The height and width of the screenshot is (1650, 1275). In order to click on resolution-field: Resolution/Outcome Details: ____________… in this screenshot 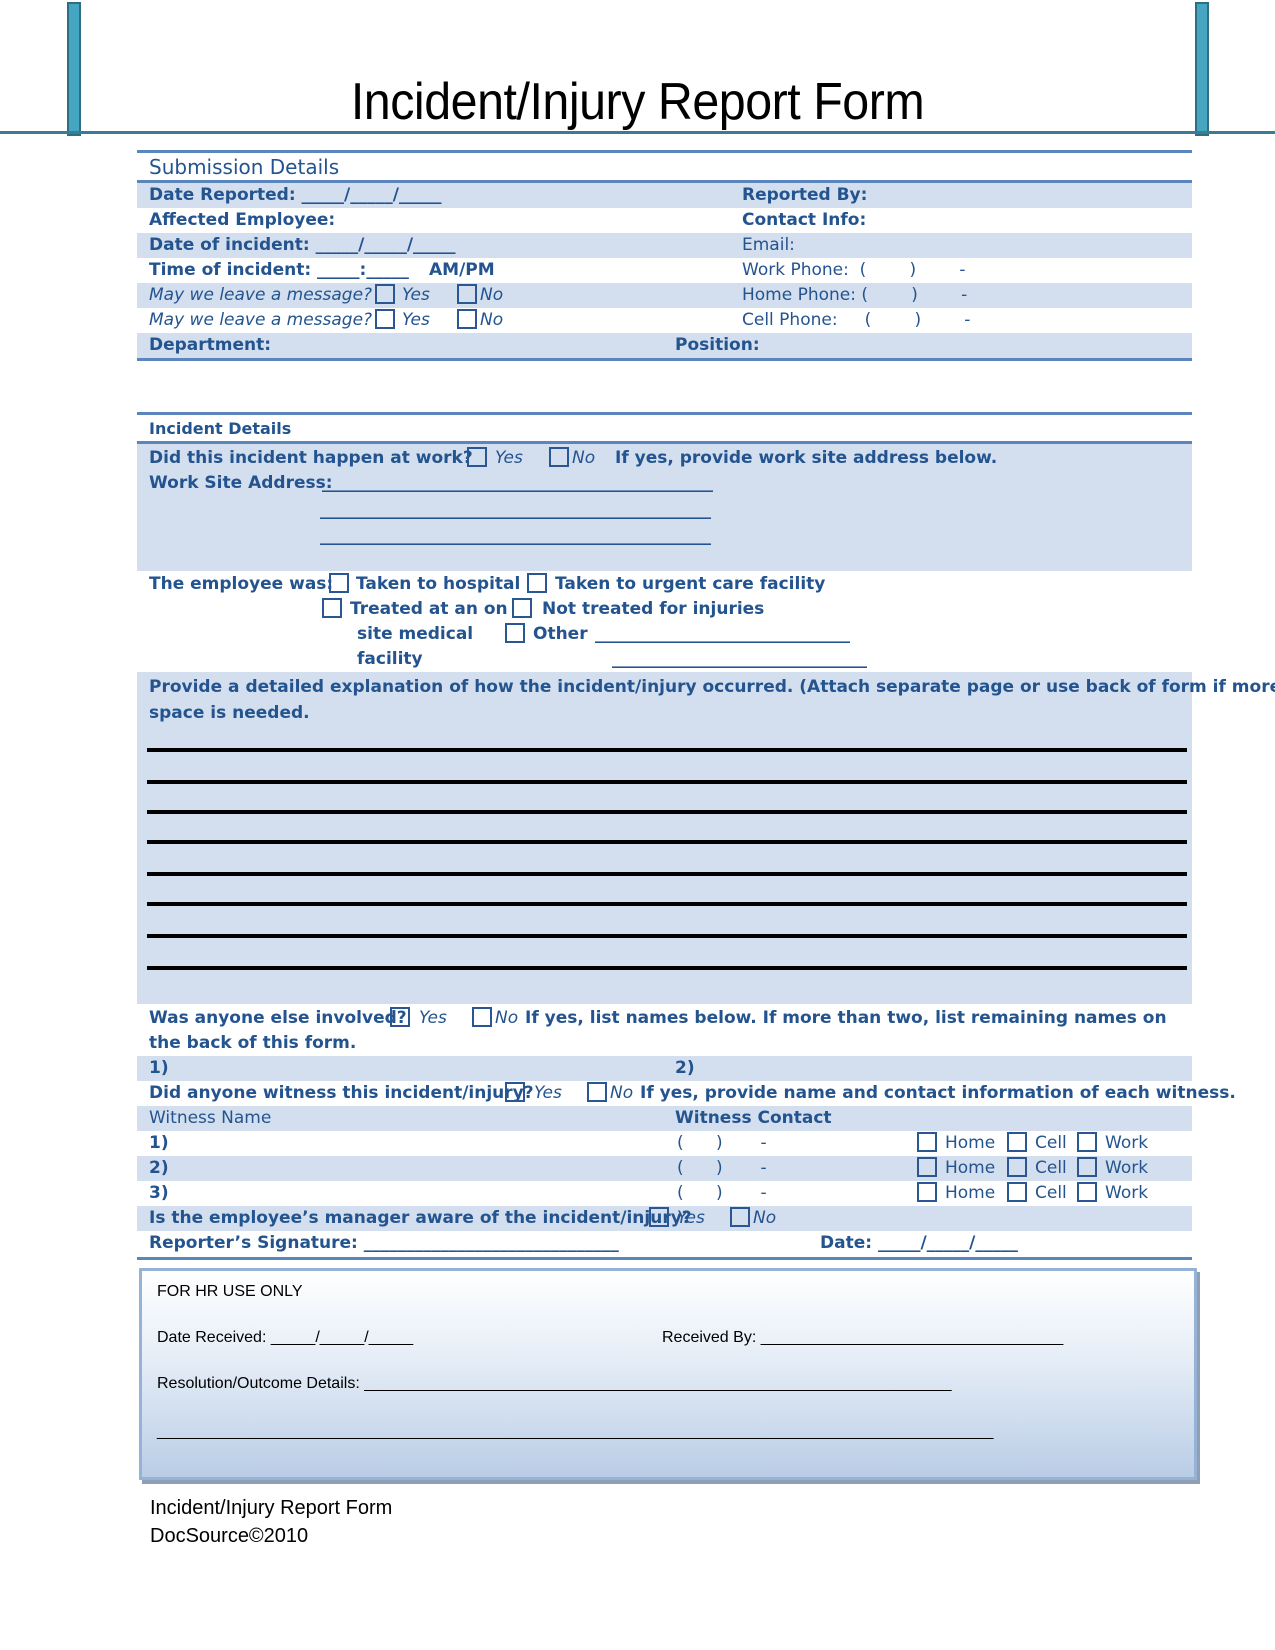, I will do `click(554, 1384)`.